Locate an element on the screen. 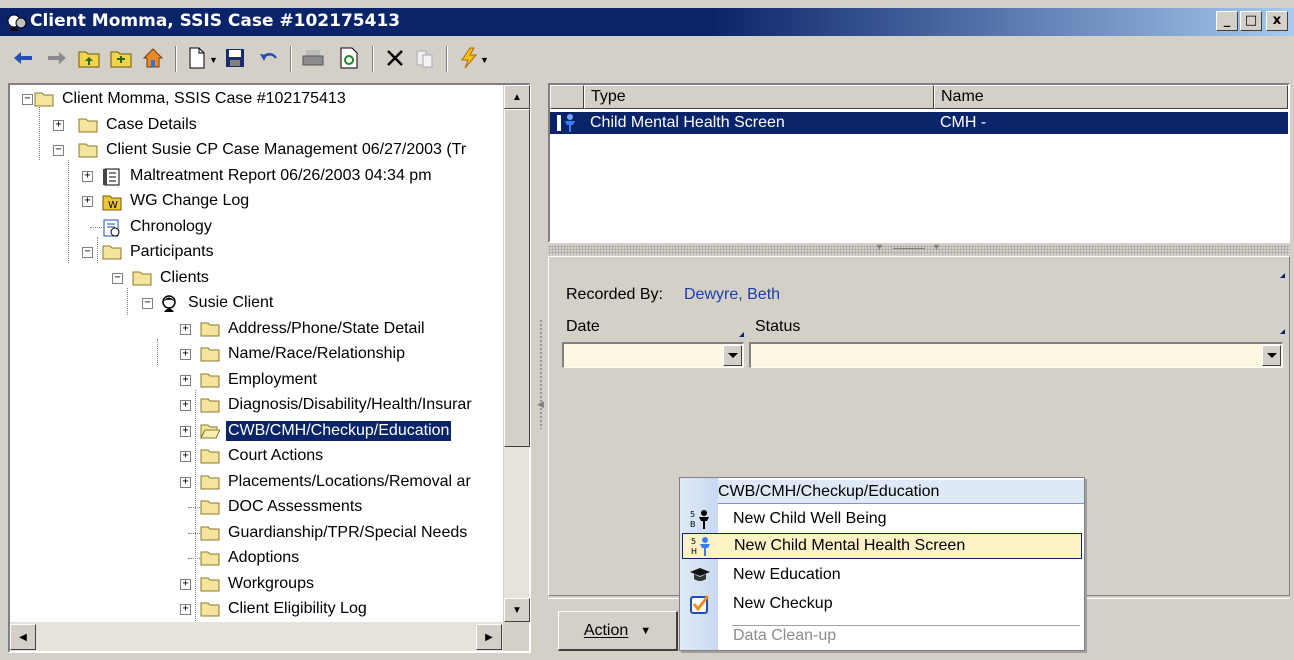 The height and width of the screenshot is (660, 1294). scroll-up-button: ▲ is located at coordinates (517, 97).